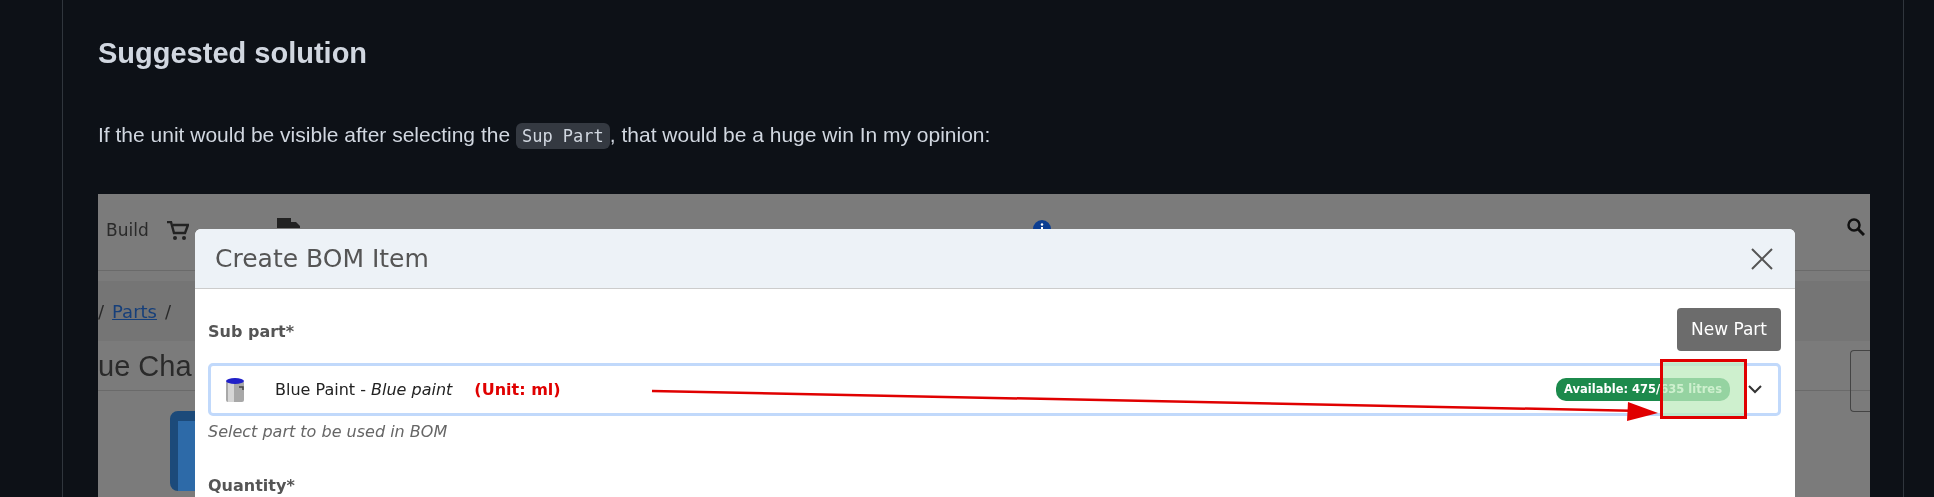 This screenshot has height=497, width=1934. Describe the element at coordinates (364, 389) in the screenshot. I see `selected-part: Blue Paint - Blue paint` at that location.